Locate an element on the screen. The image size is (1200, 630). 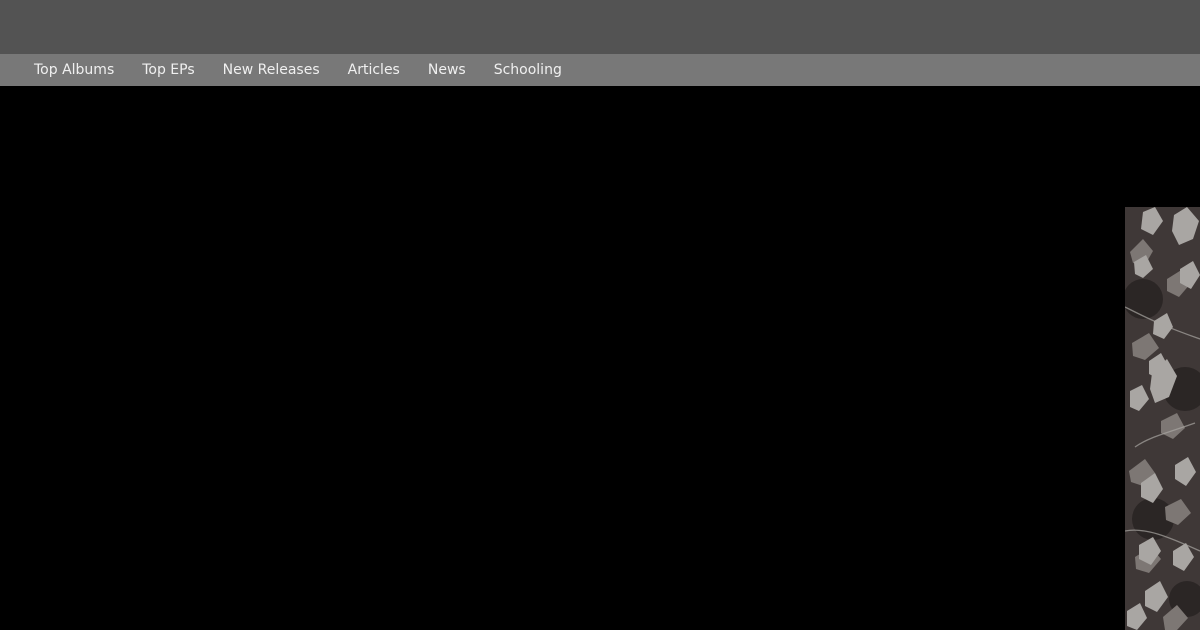
nav-item-news: News is located at coordinates (447, 70).